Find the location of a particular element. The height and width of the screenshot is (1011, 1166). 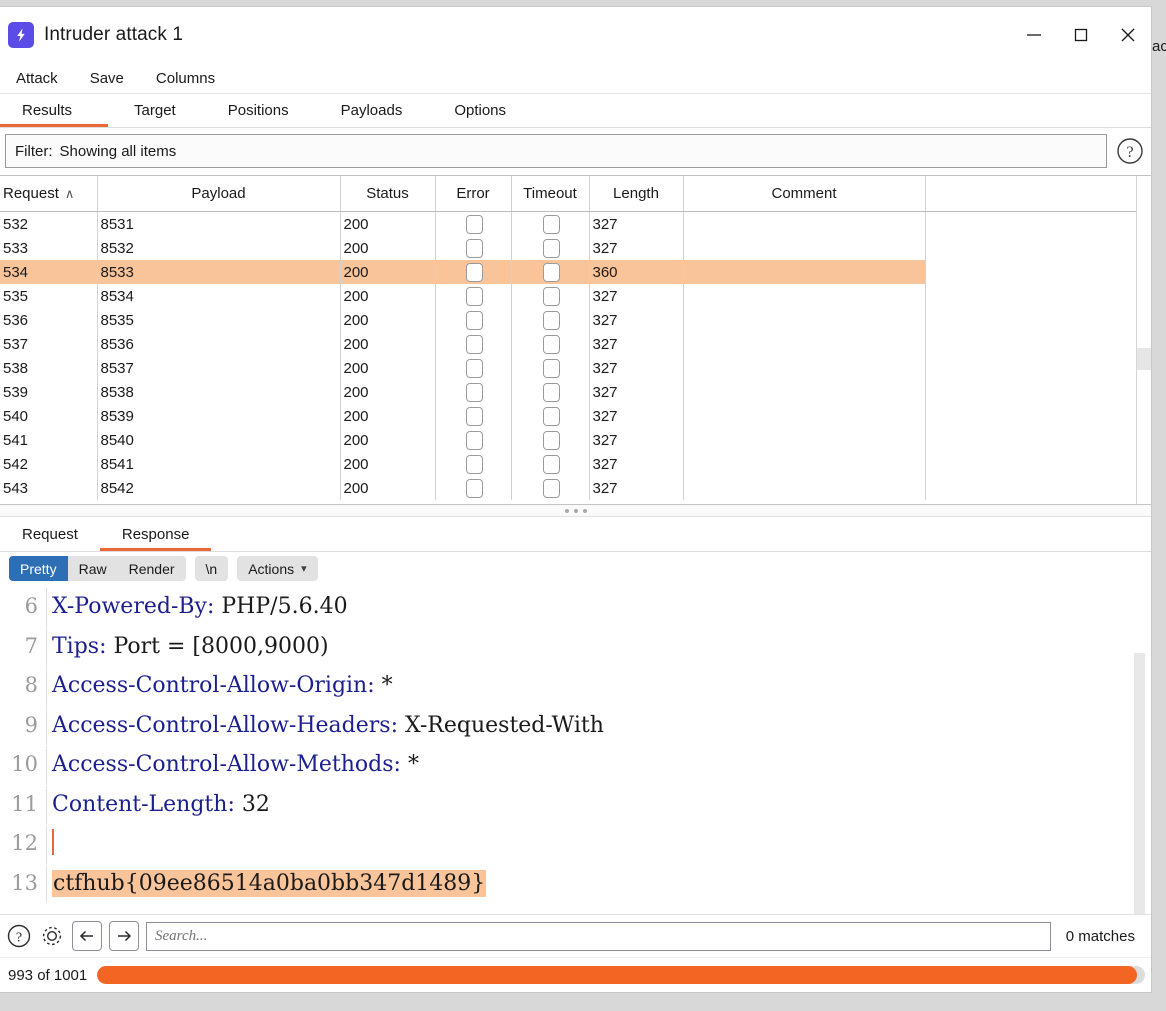

response-header-name: Content-Length: is located at coordinates (143, 804).